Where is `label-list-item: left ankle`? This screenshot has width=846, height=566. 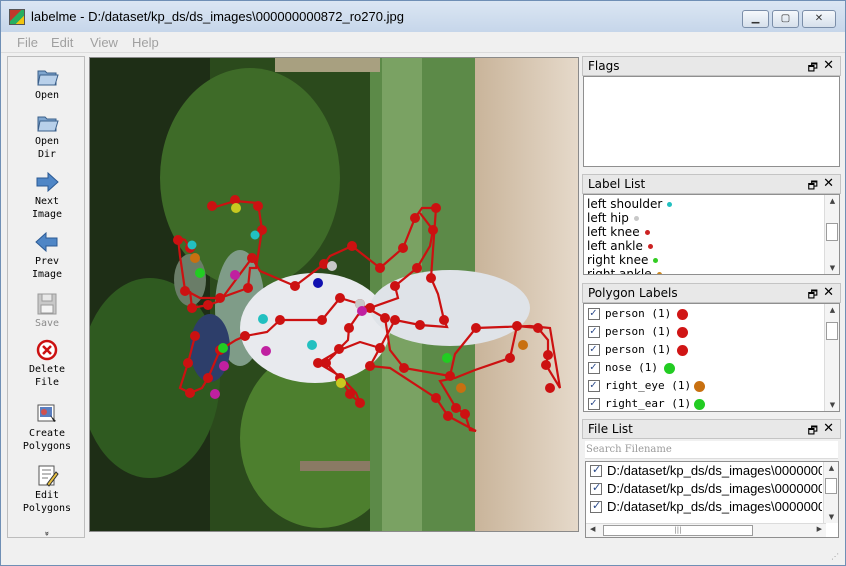
label-list-item: left ankle is located at coordinates (620, 246).